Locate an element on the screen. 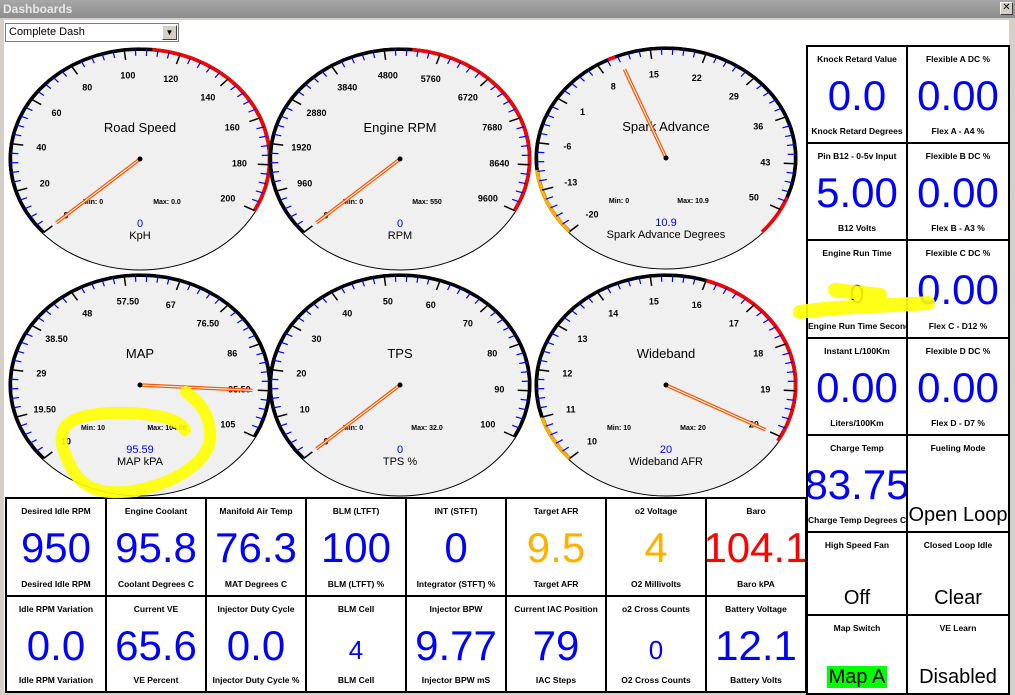 The image size is (1015, 695). readout-value-text: 4 is located at coordinates (356, 650).